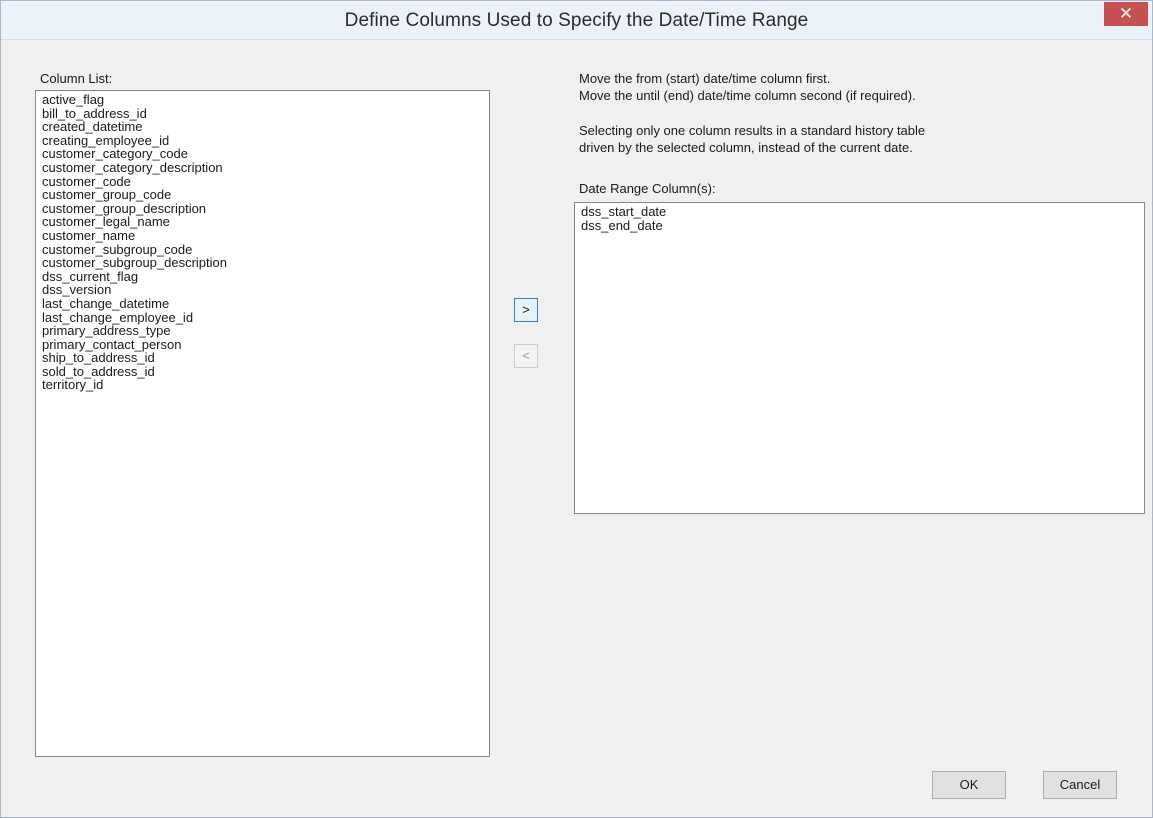  I want to click on column-list-item: last_change_employee_id, so click(265, 317).